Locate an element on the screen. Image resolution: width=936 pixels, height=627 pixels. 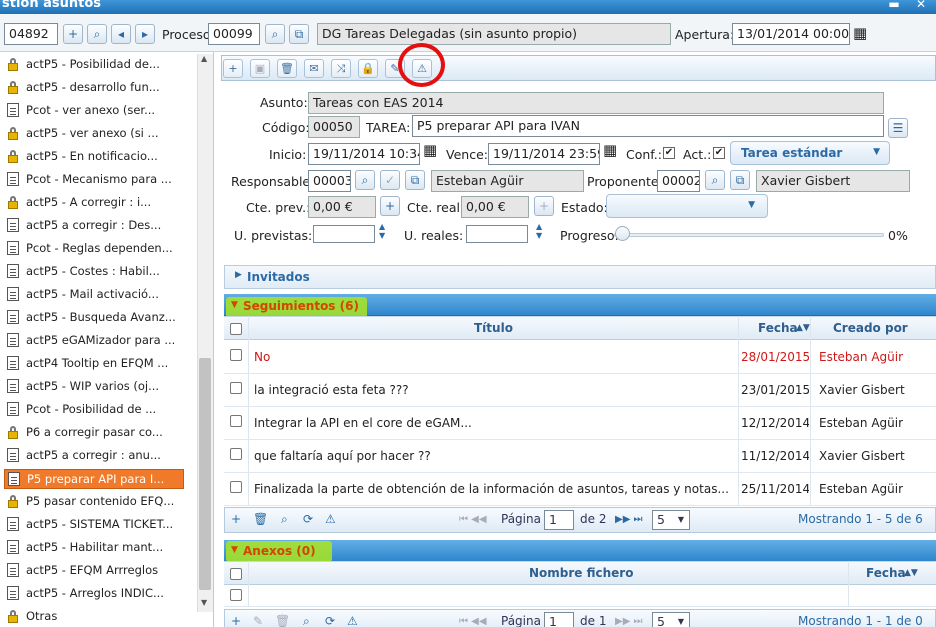
lock-icon: 🔒 is located at coordinates (368, 68).